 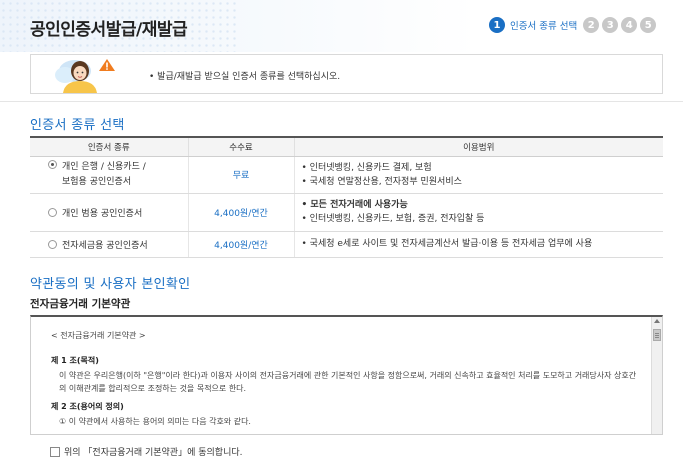 What do you see at coordinates (55, 451) in the screenshot?
I see `agree-checkbox` at bounding box center [55, 451].